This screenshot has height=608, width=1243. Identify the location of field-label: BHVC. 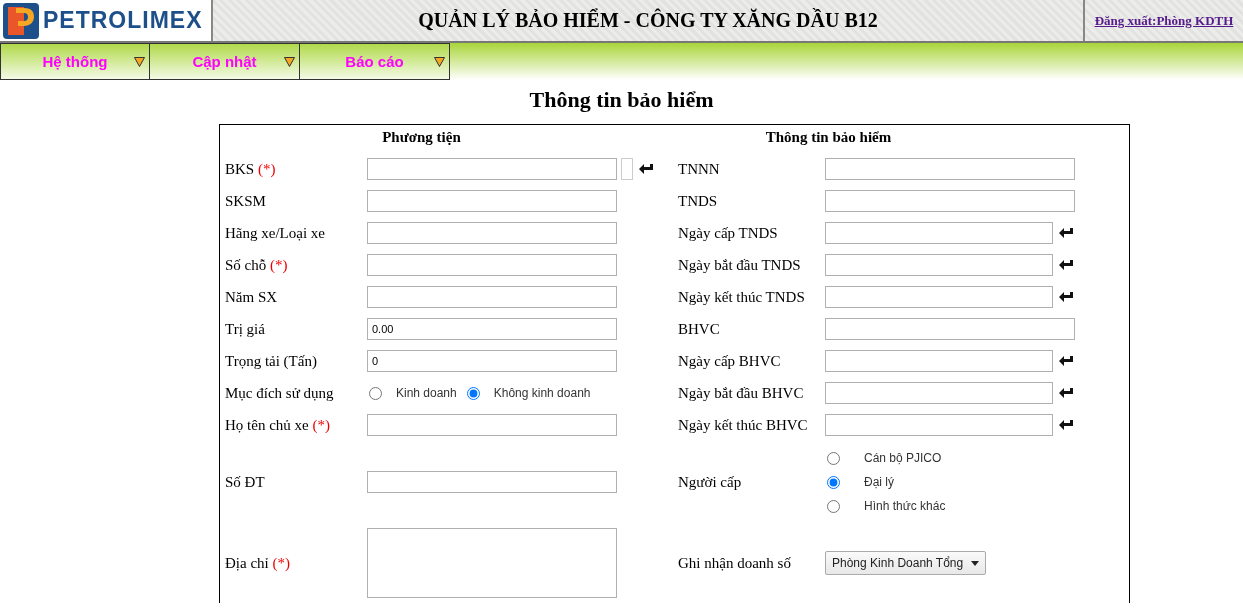
(699, 329).